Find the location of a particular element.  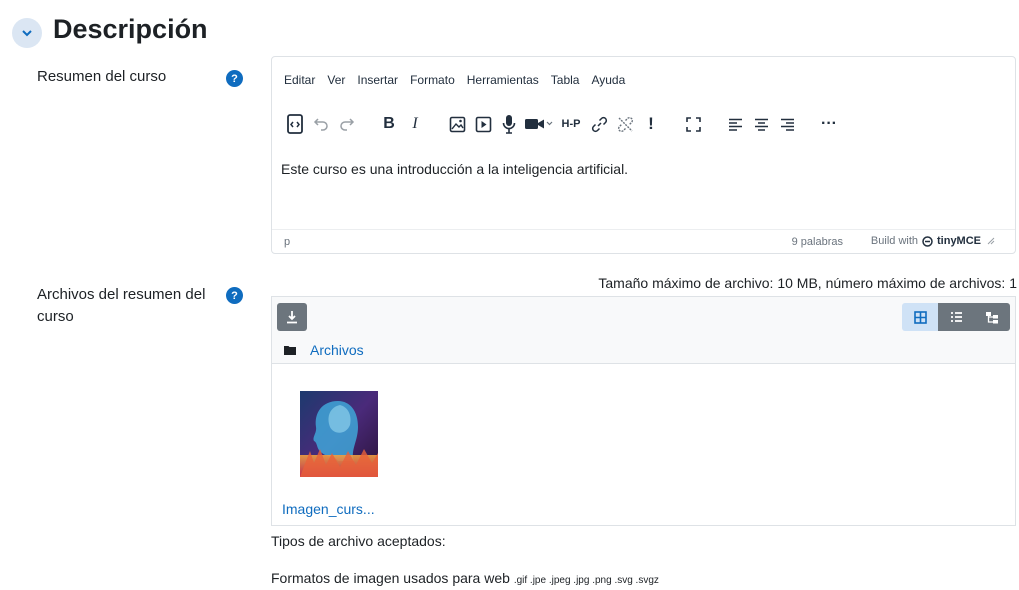

redo-button is located at coordinates (347, 124).